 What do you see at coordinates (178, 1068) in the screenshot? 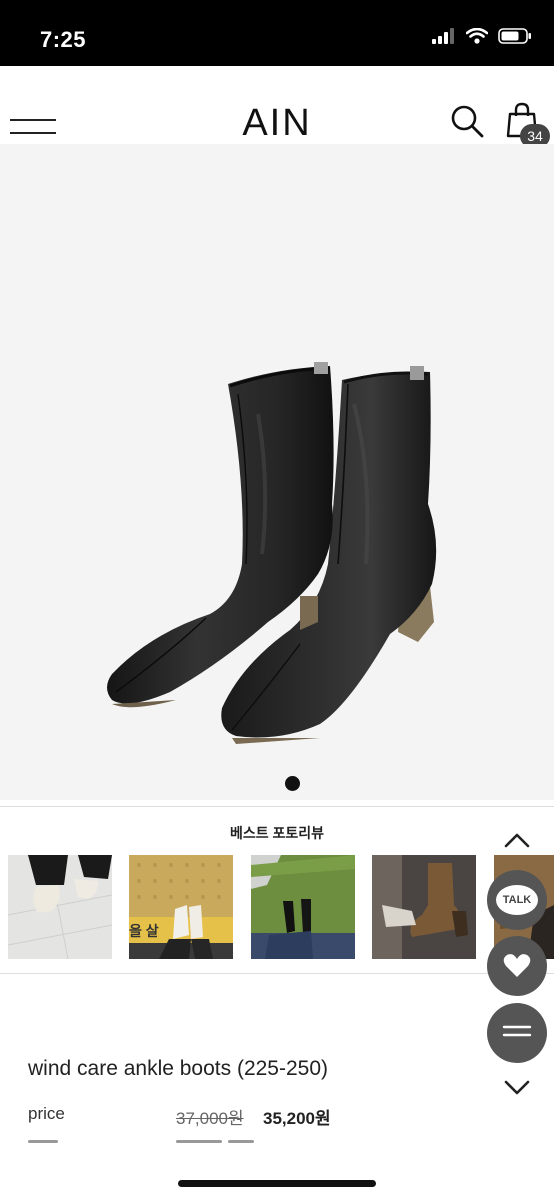
I see `product-name: wind care ankle boots (225-250)` at bounding box center [178, 1068].